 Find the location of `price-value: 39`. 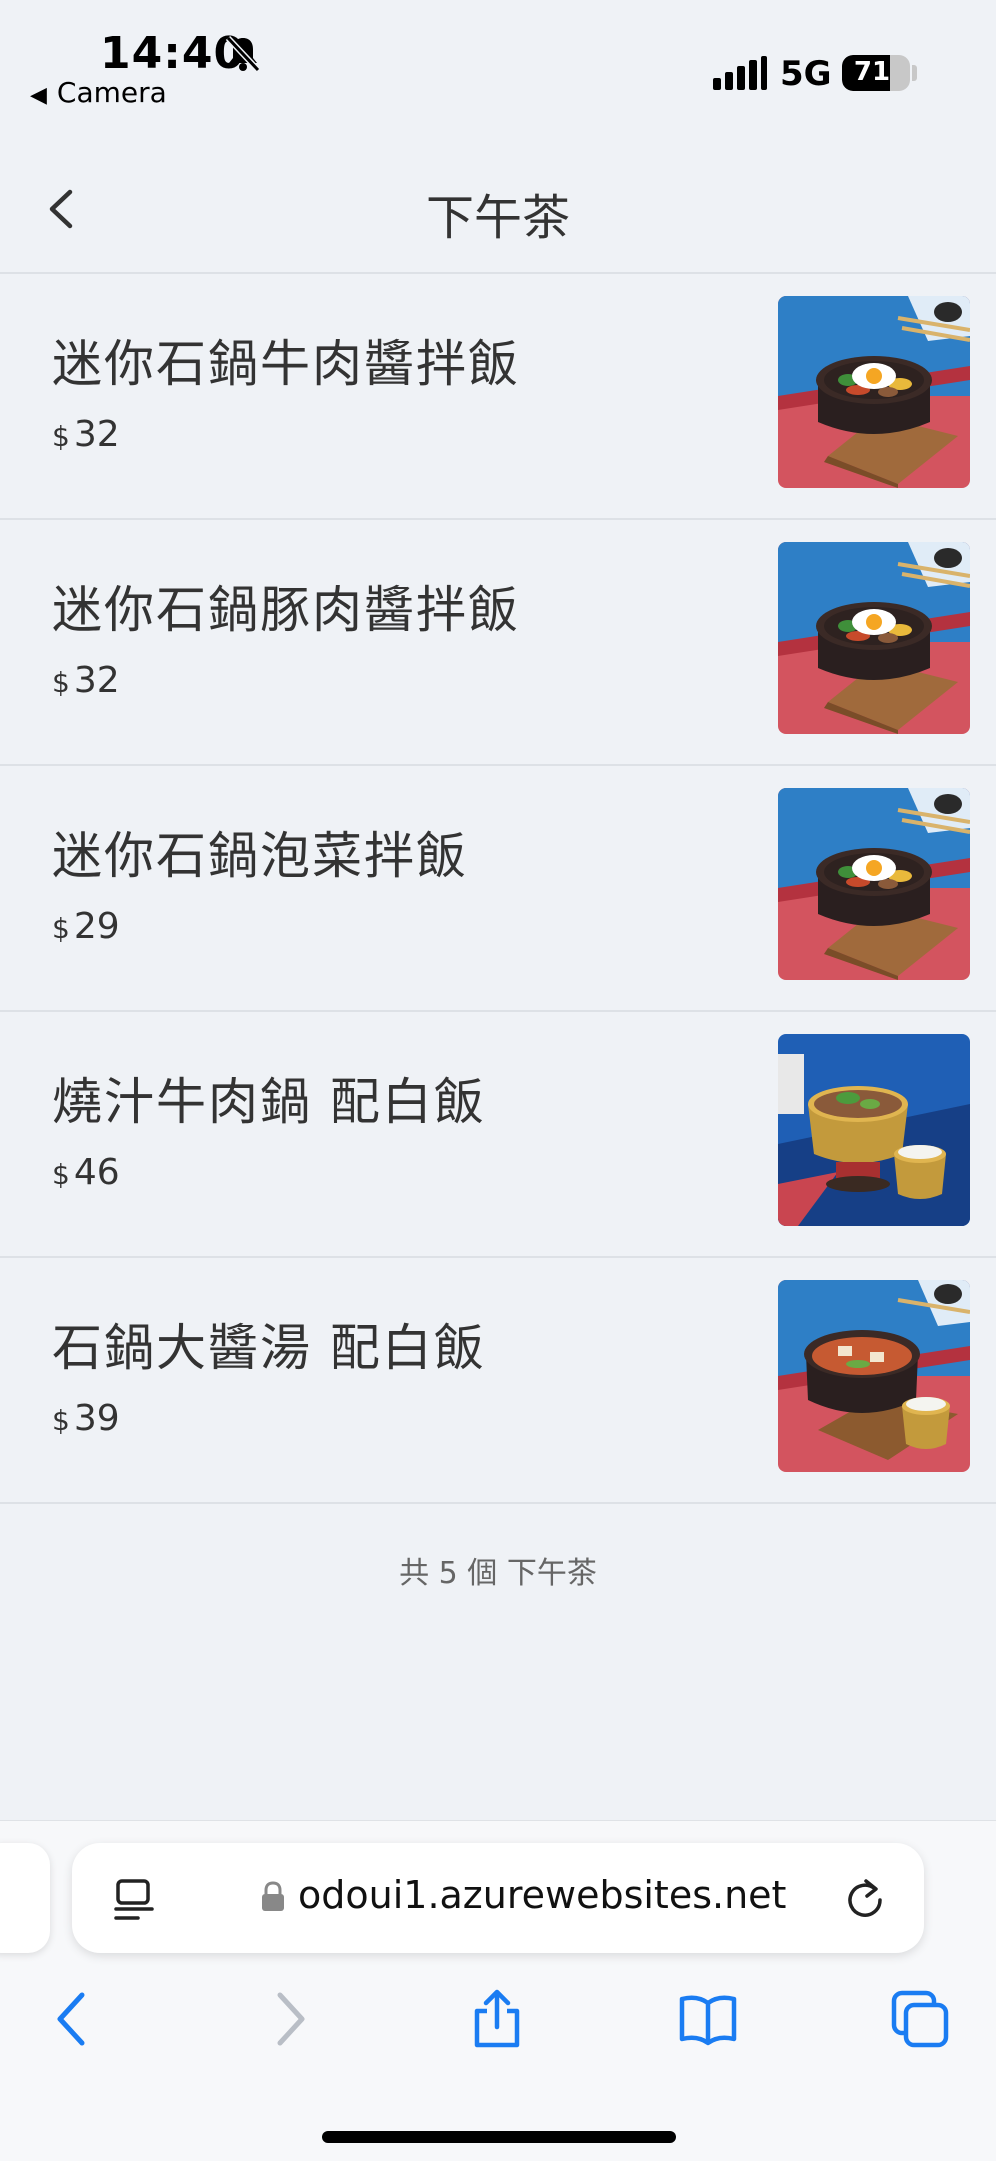

price-value: 39 is located at coordinates (96, 1418).